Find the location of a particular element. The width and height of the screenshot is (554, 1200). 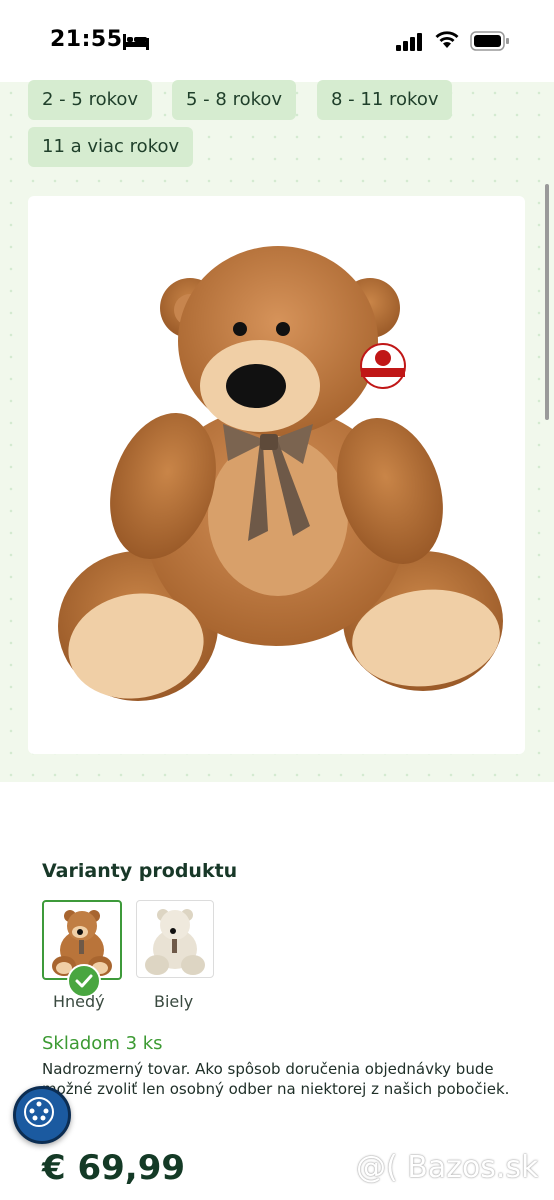

status-time: 21:55 is located at coordinates (86, 39).